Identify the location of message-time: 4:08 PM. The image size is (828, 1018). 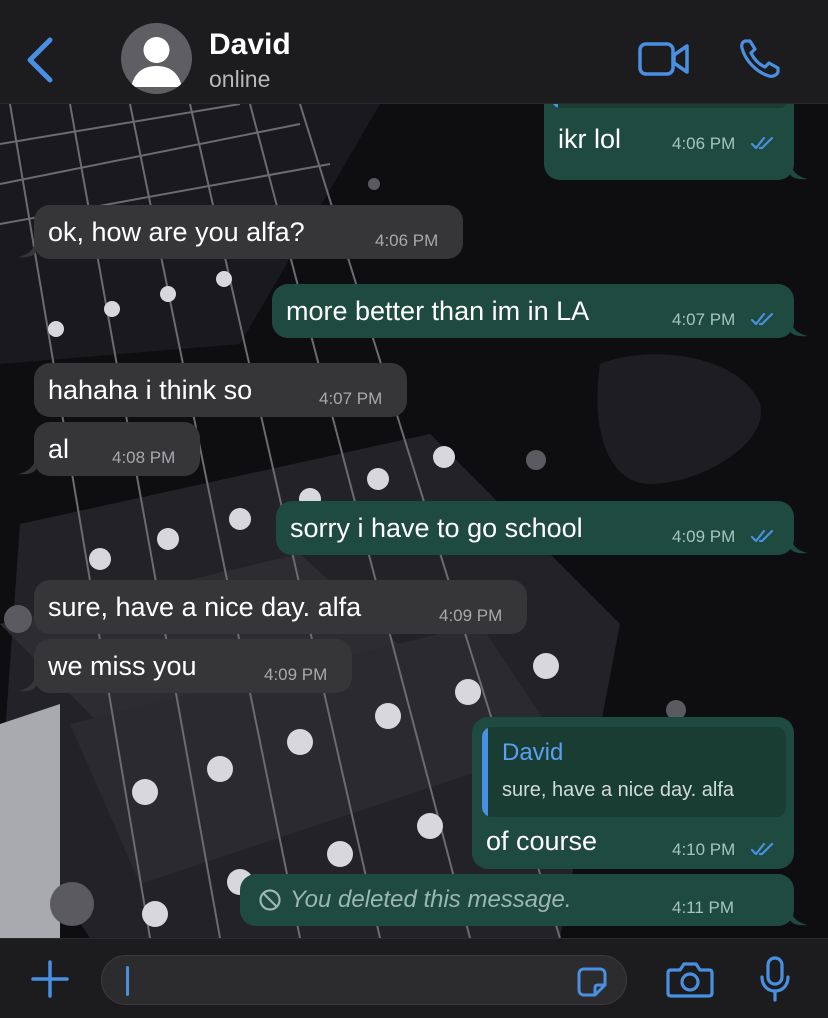
(144, 457).